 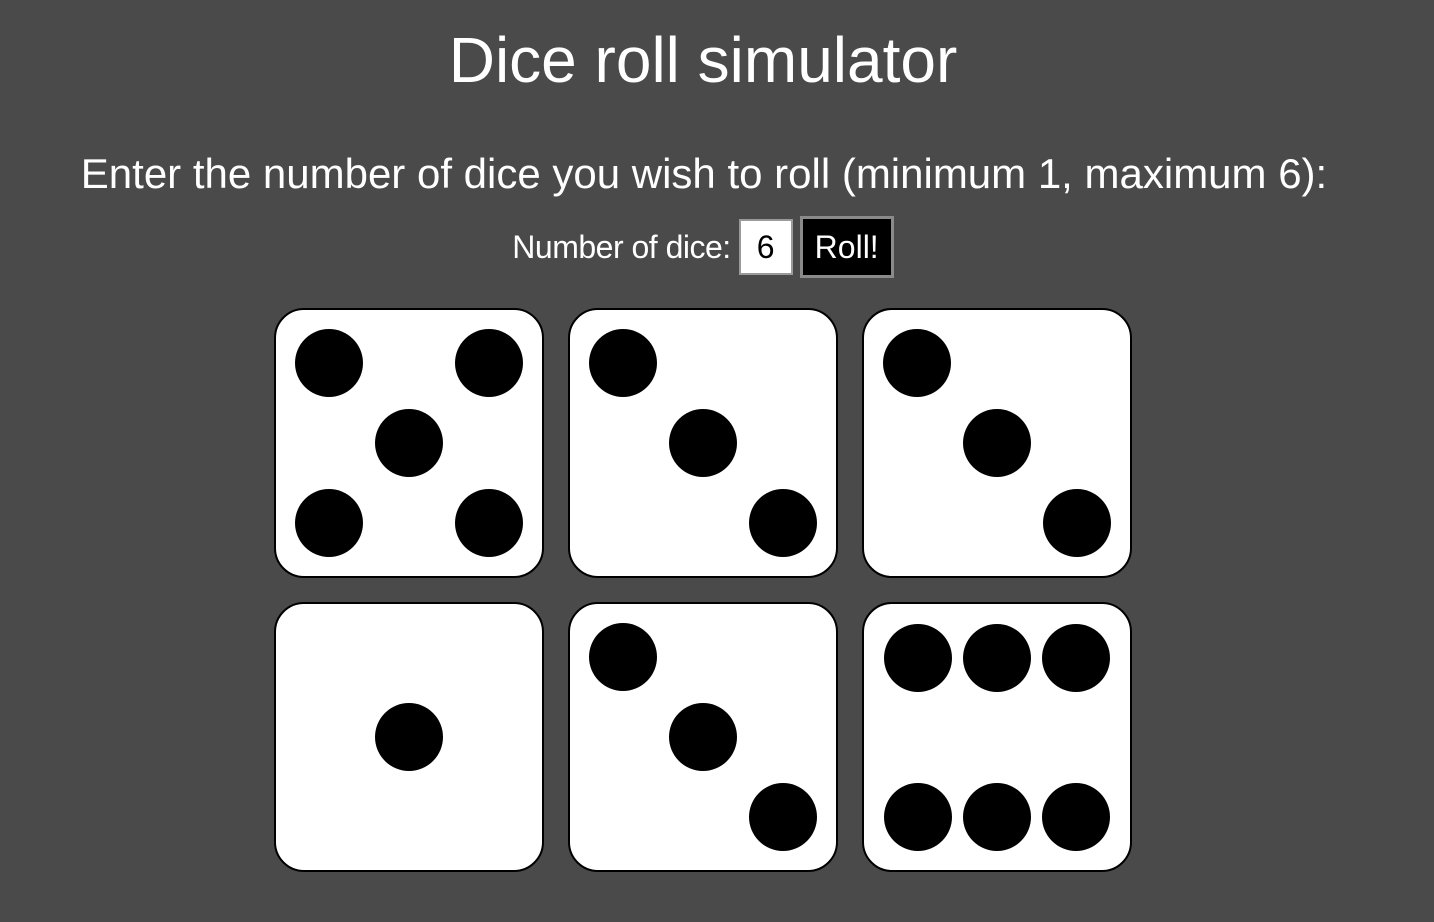 I want to click on number-of-dice-label: Number of dice:, so click(x=621, y=246).